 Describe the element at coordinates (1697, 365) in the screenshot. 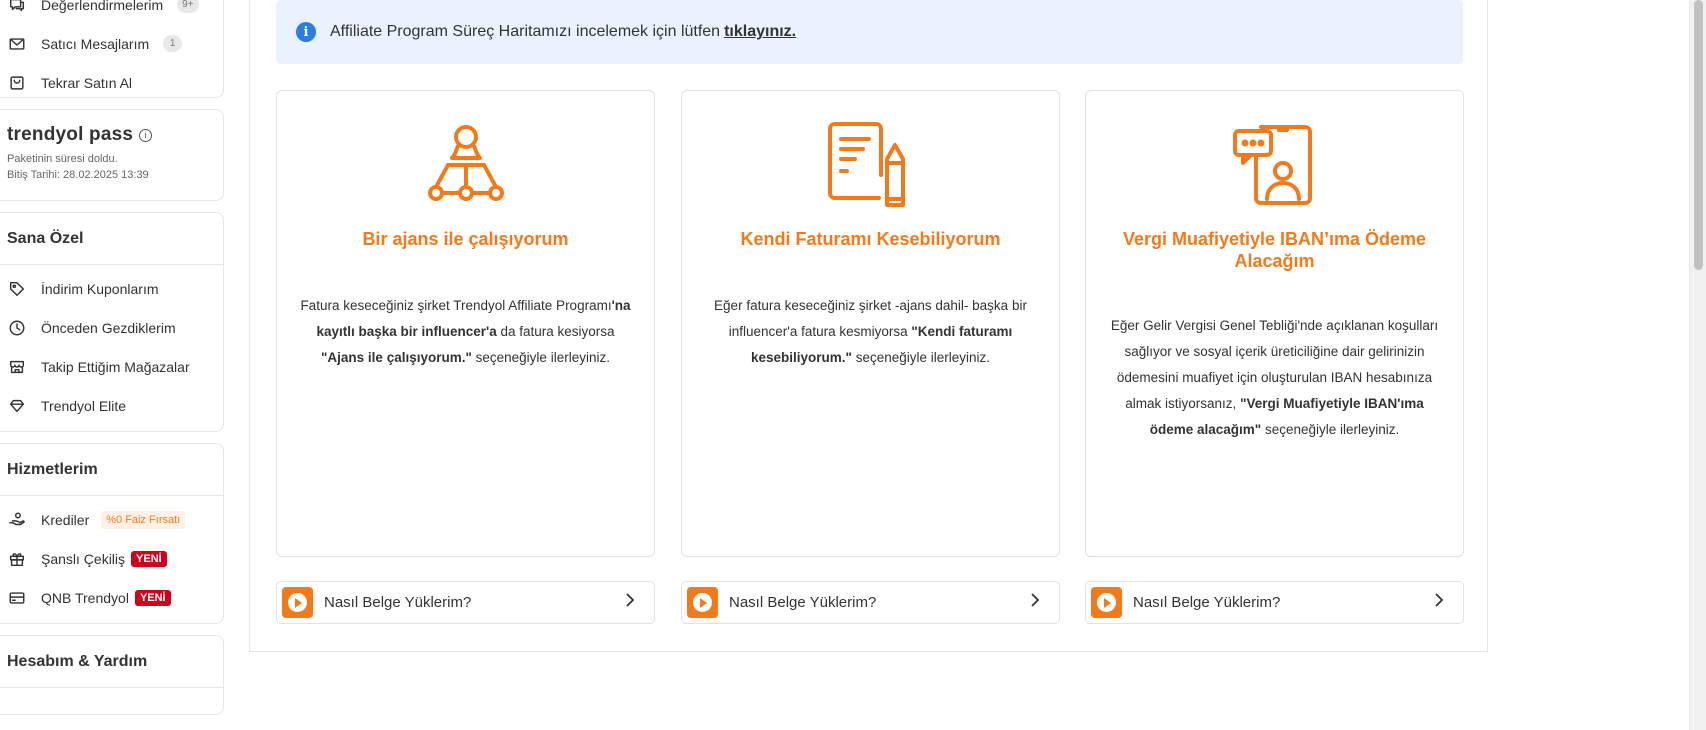

I see `page-scrollbar` at that location.